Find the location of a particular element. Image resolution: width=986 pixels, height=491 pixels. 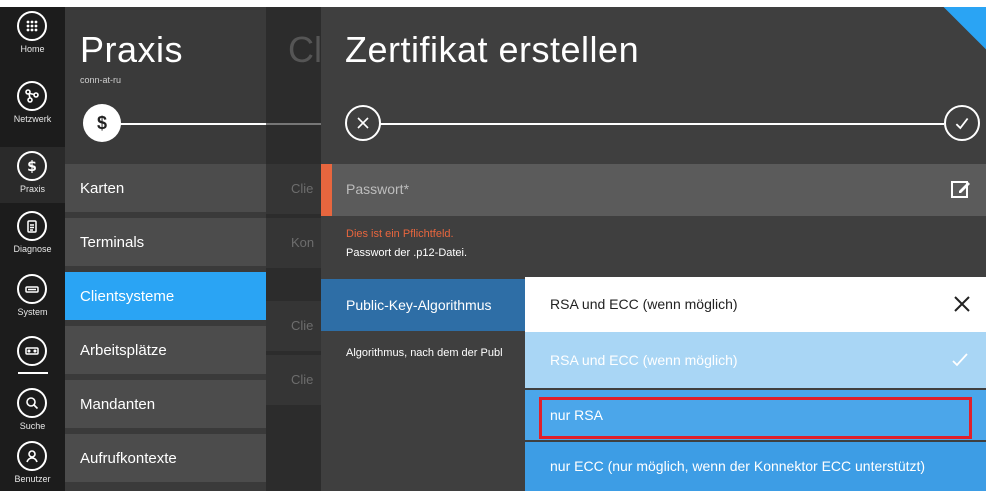

cancel-step-button is located at coordinates (363, 123).